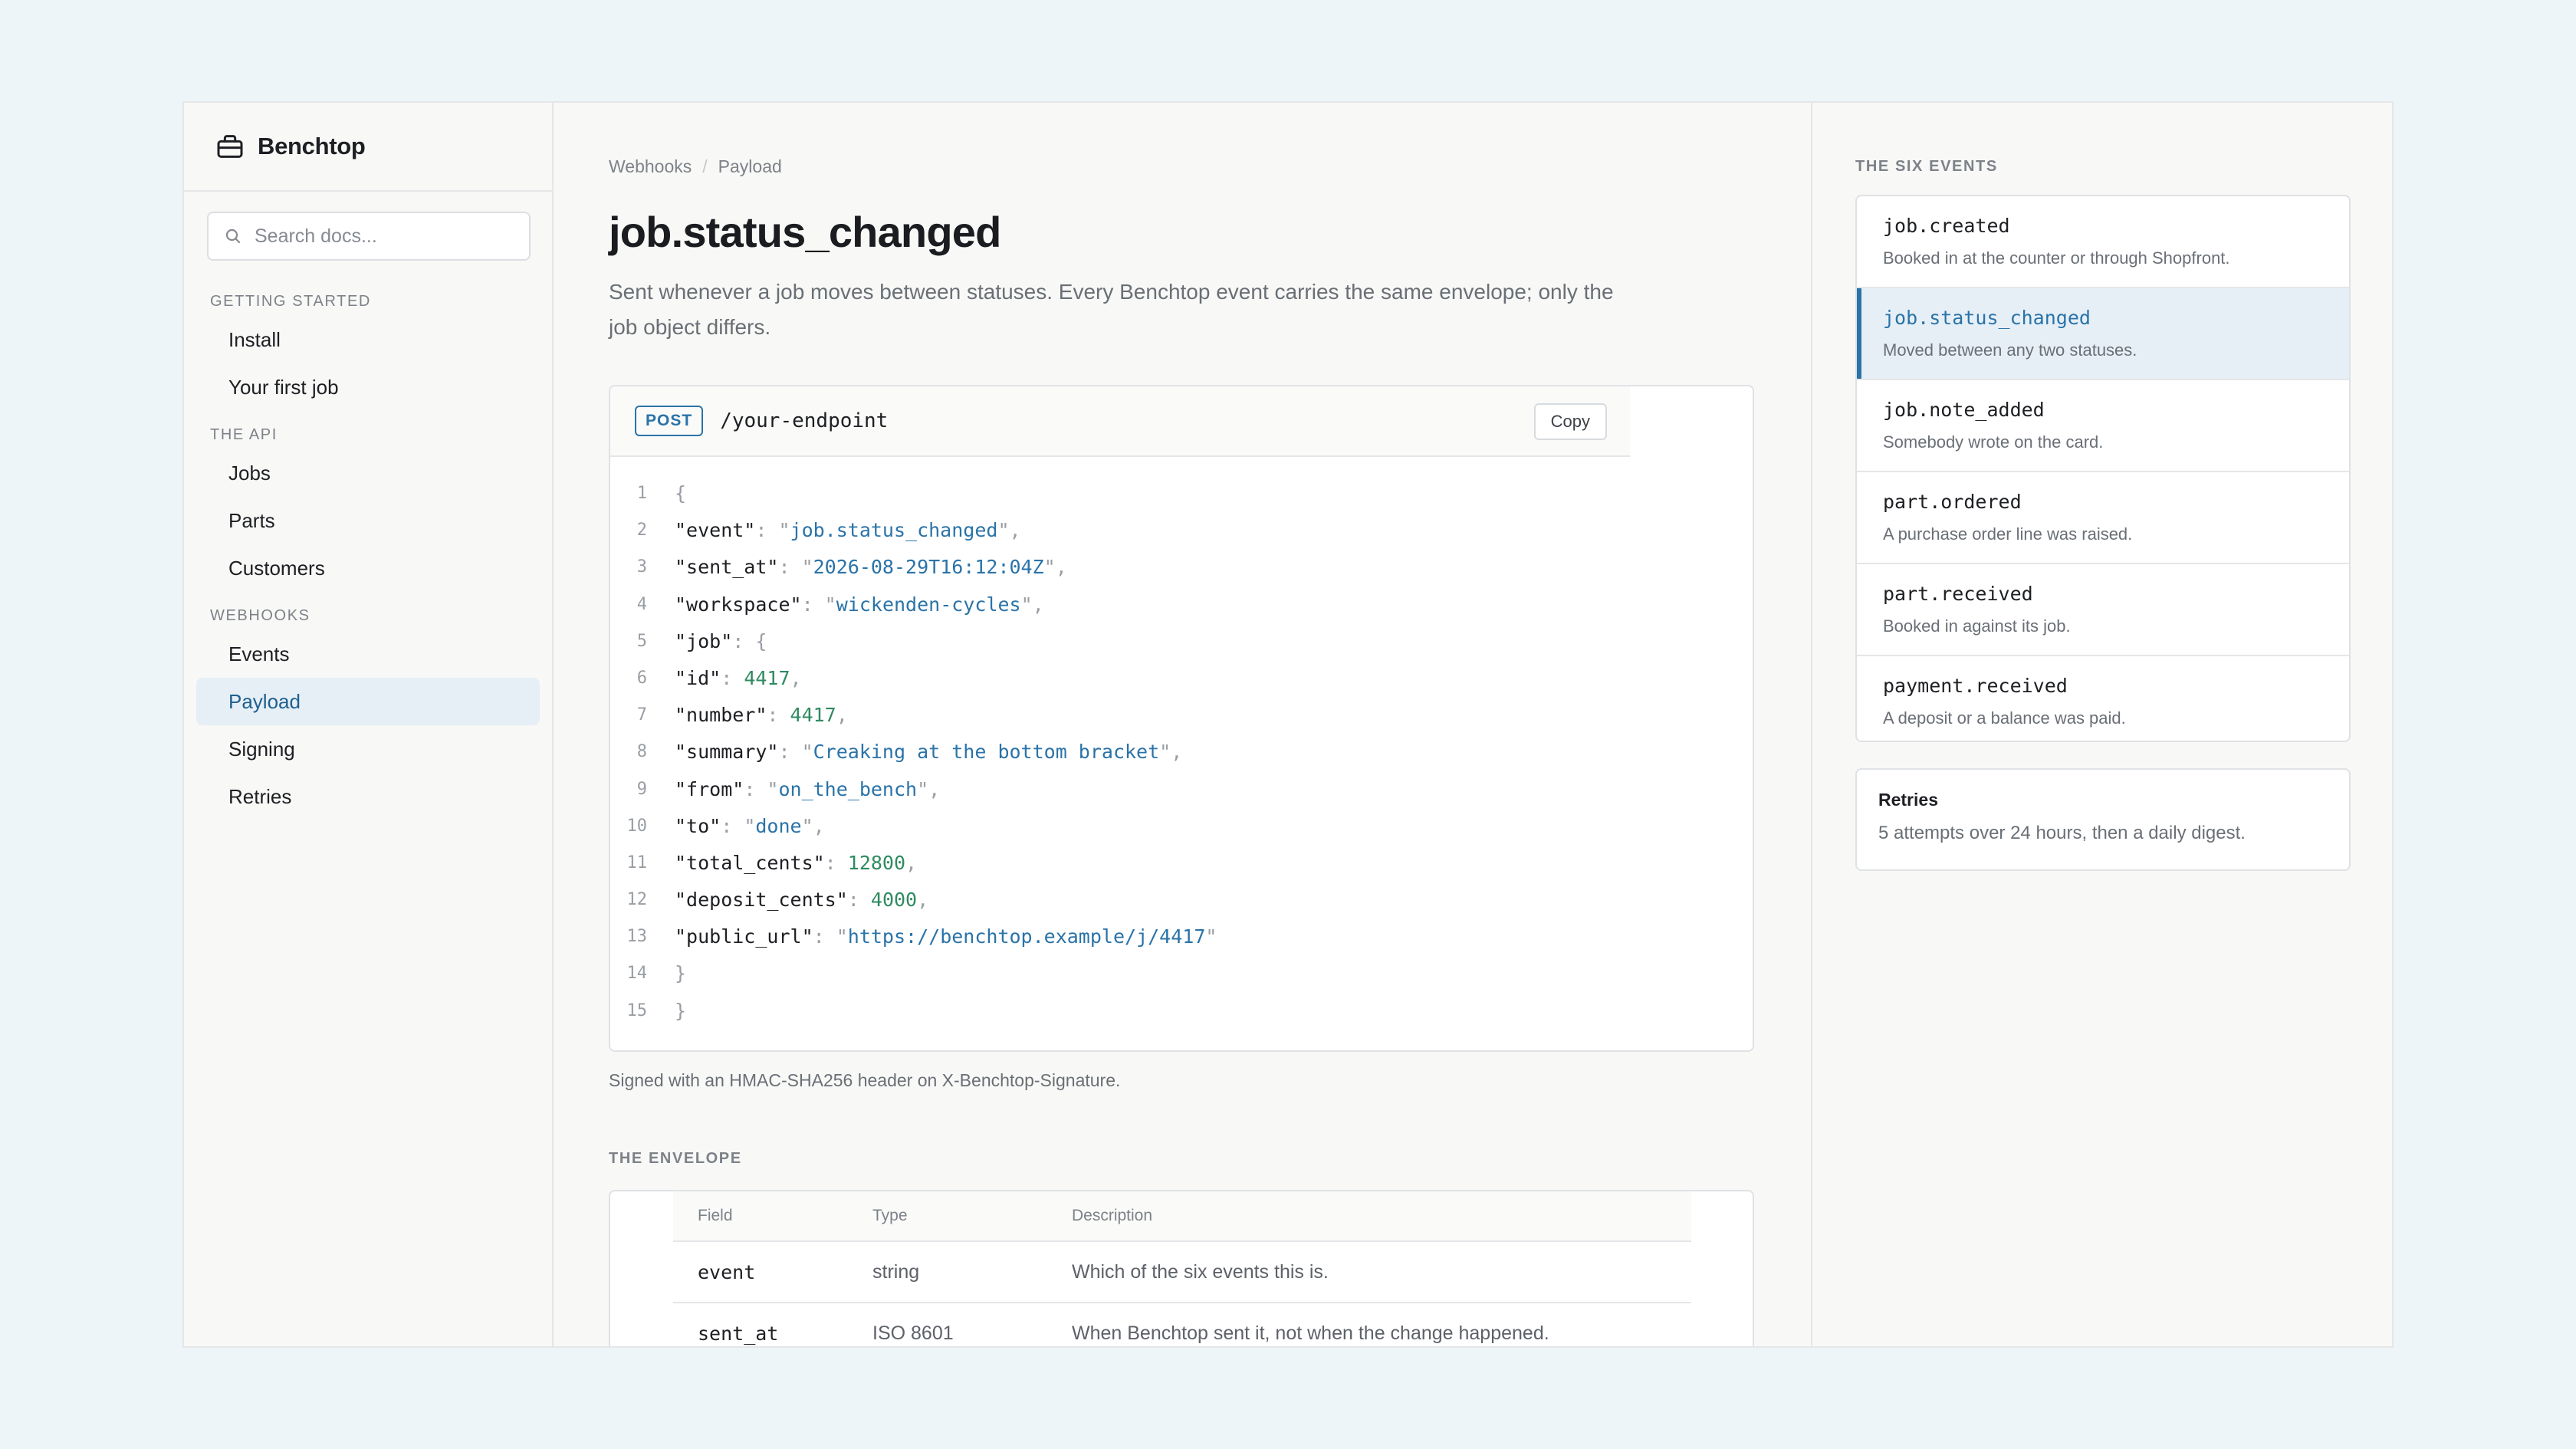  Describe the element at coordinates (230, 146) in the screenshot. I see `toolbox-icon` at that location.